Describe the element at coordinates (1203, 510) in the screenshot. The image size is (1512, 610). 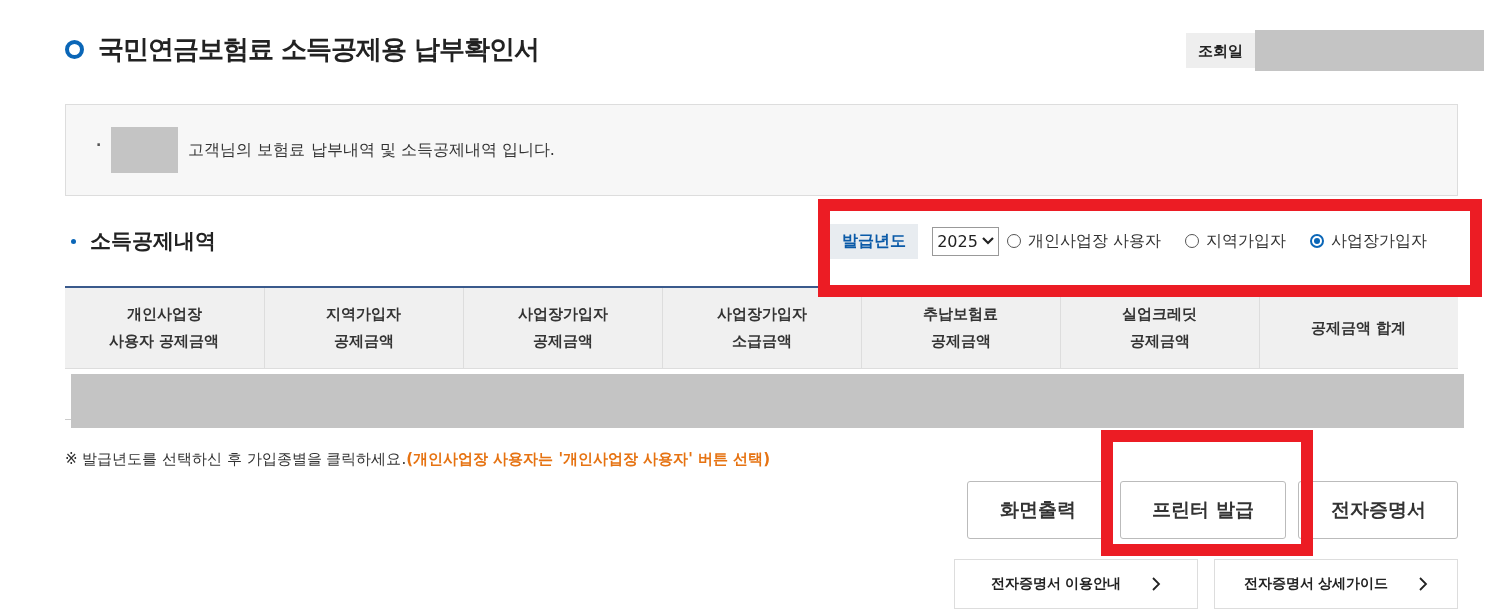
I see `action-button: 프린터 발급` at that location.